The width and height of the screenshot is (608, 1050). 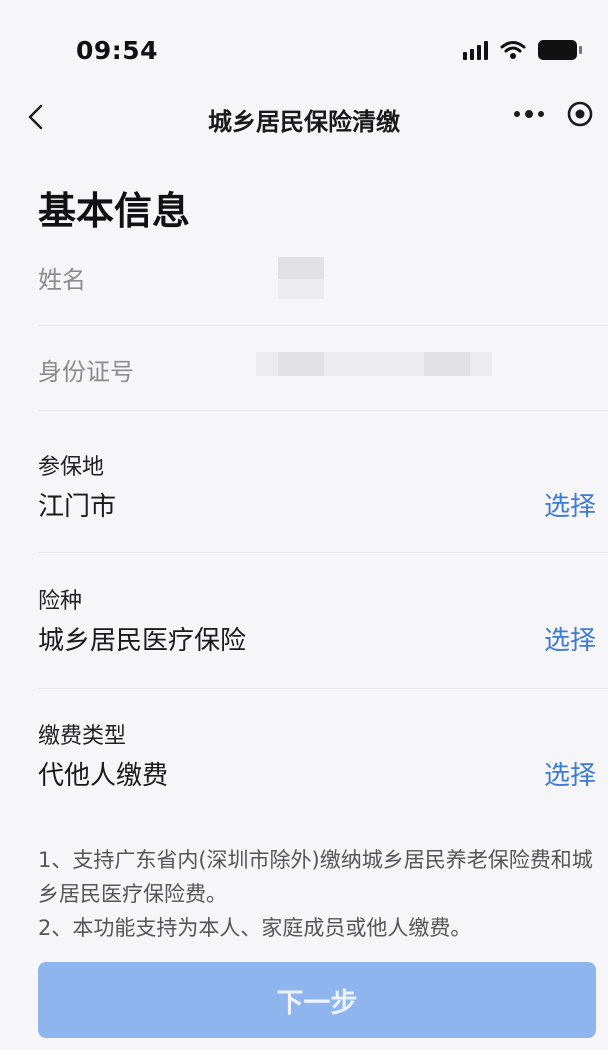 What do you see at coordinates (570, 504) in the screenshot?
I see `select-location-link: 选择` at bounding box center [570, 504].